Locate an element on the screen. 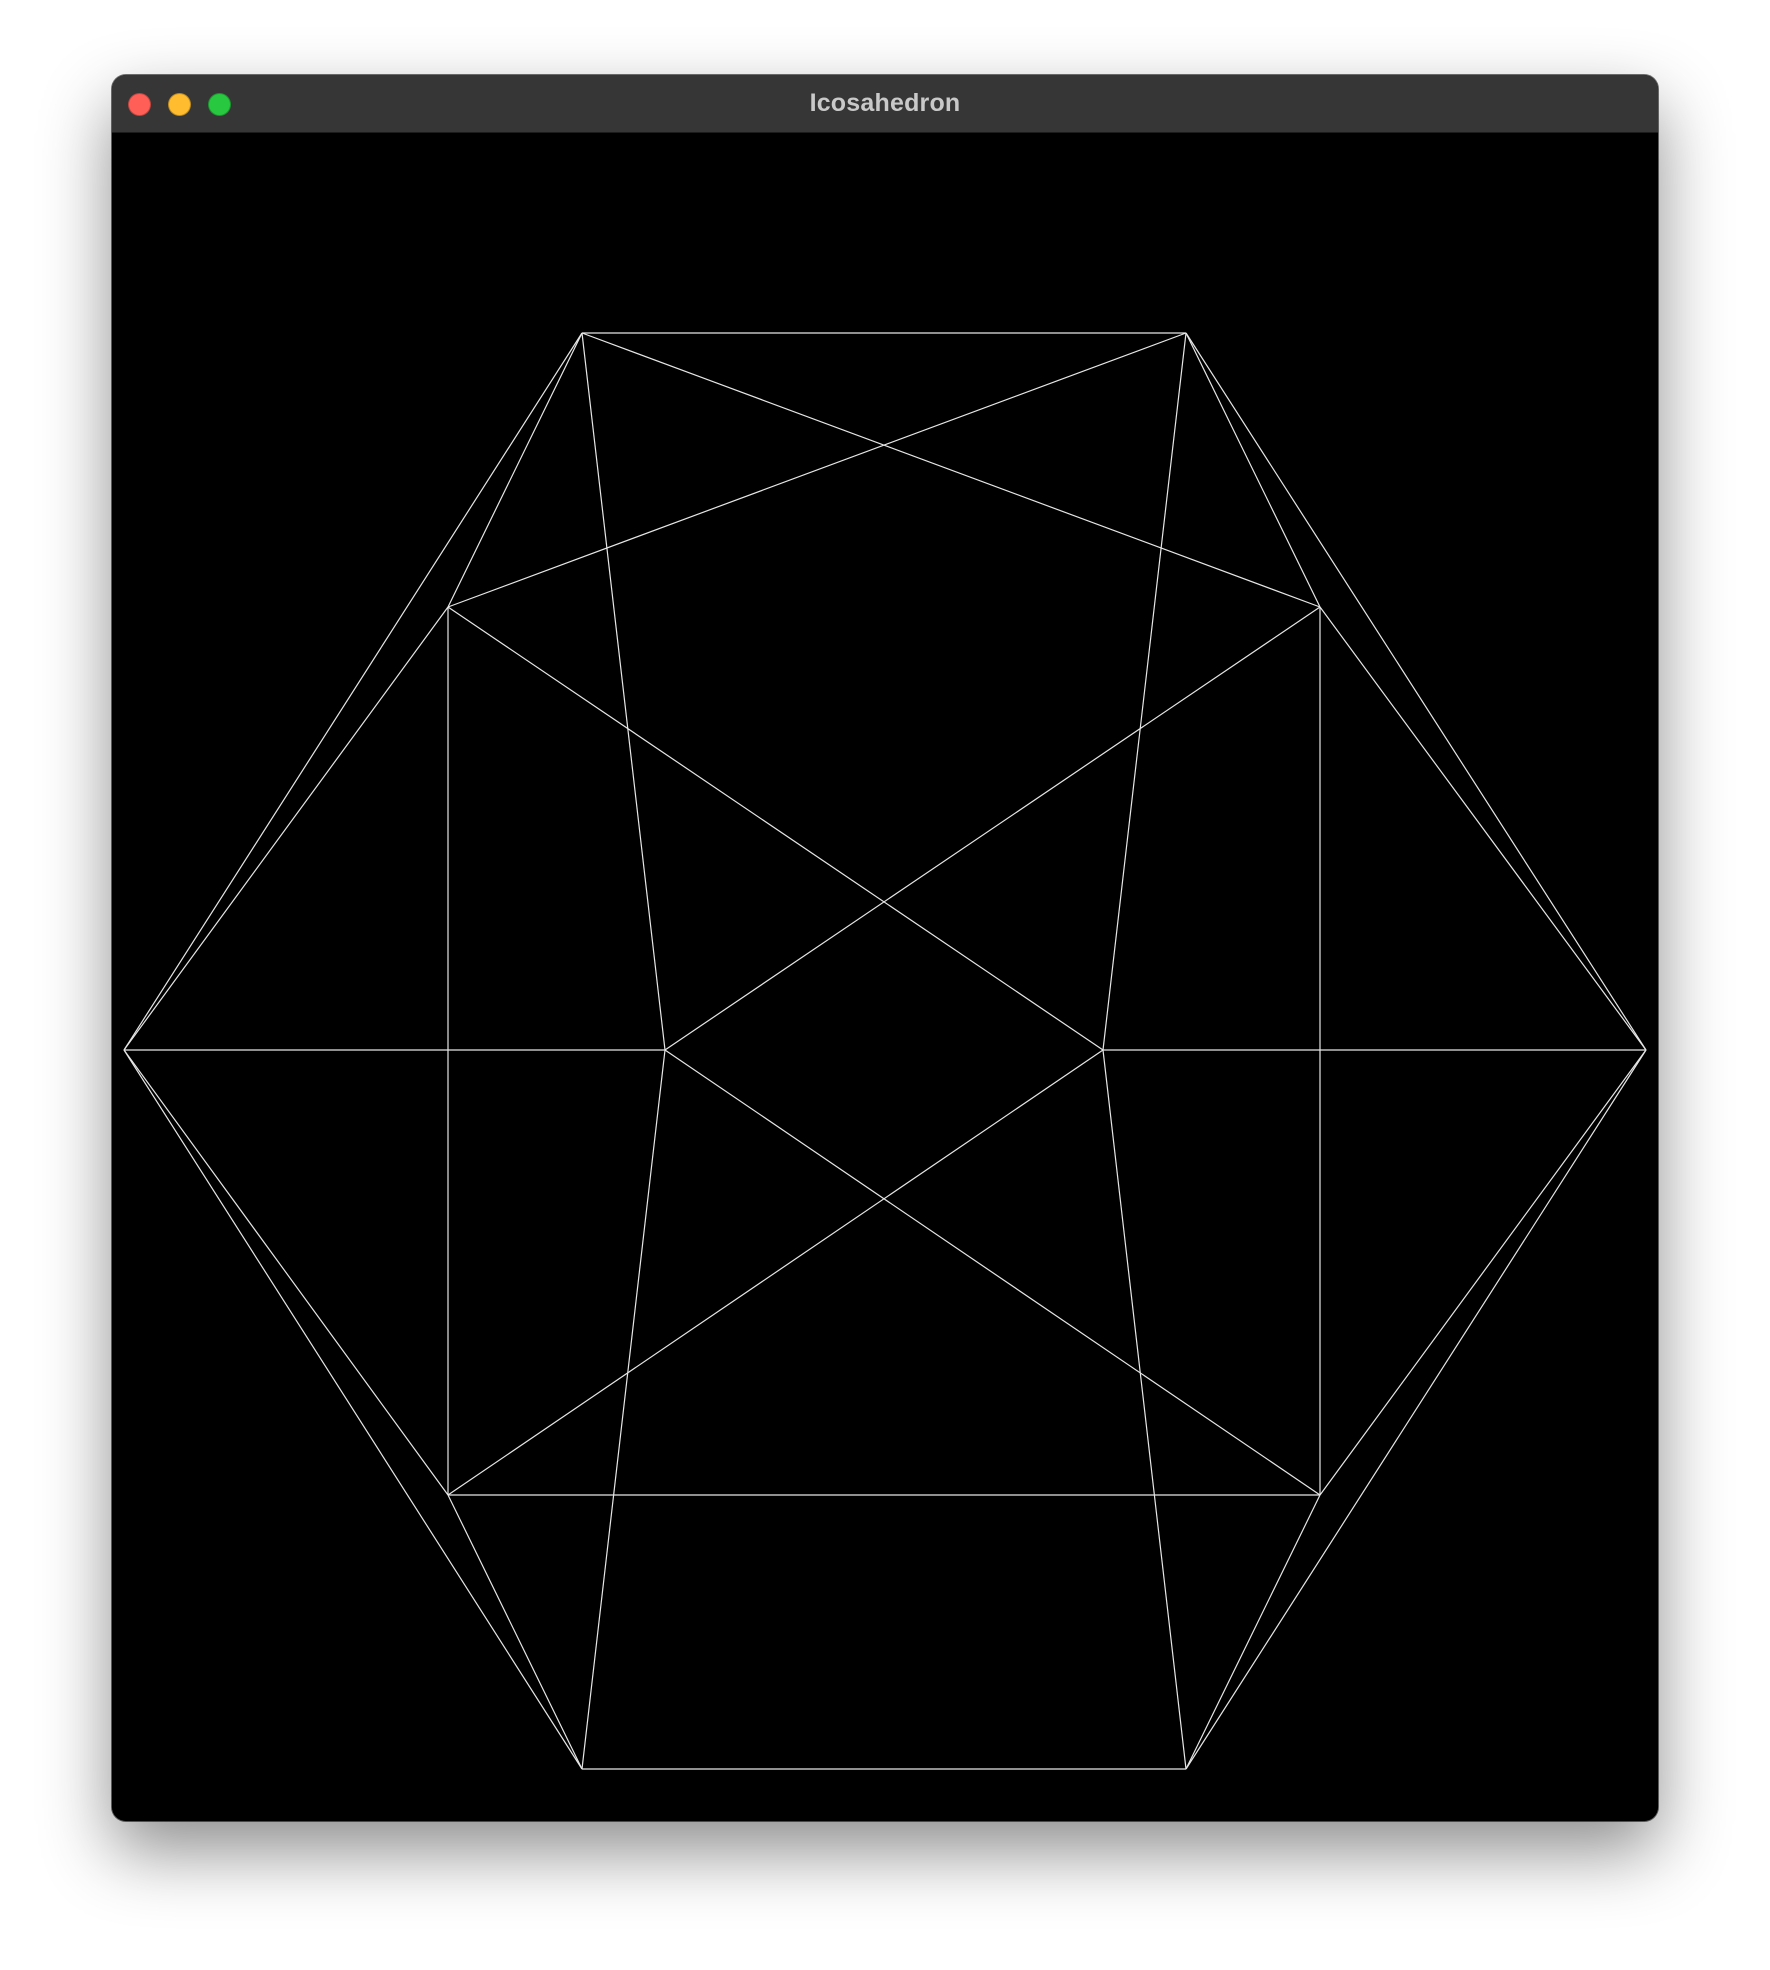  edge-ek is located at coordinates (353, 1409).